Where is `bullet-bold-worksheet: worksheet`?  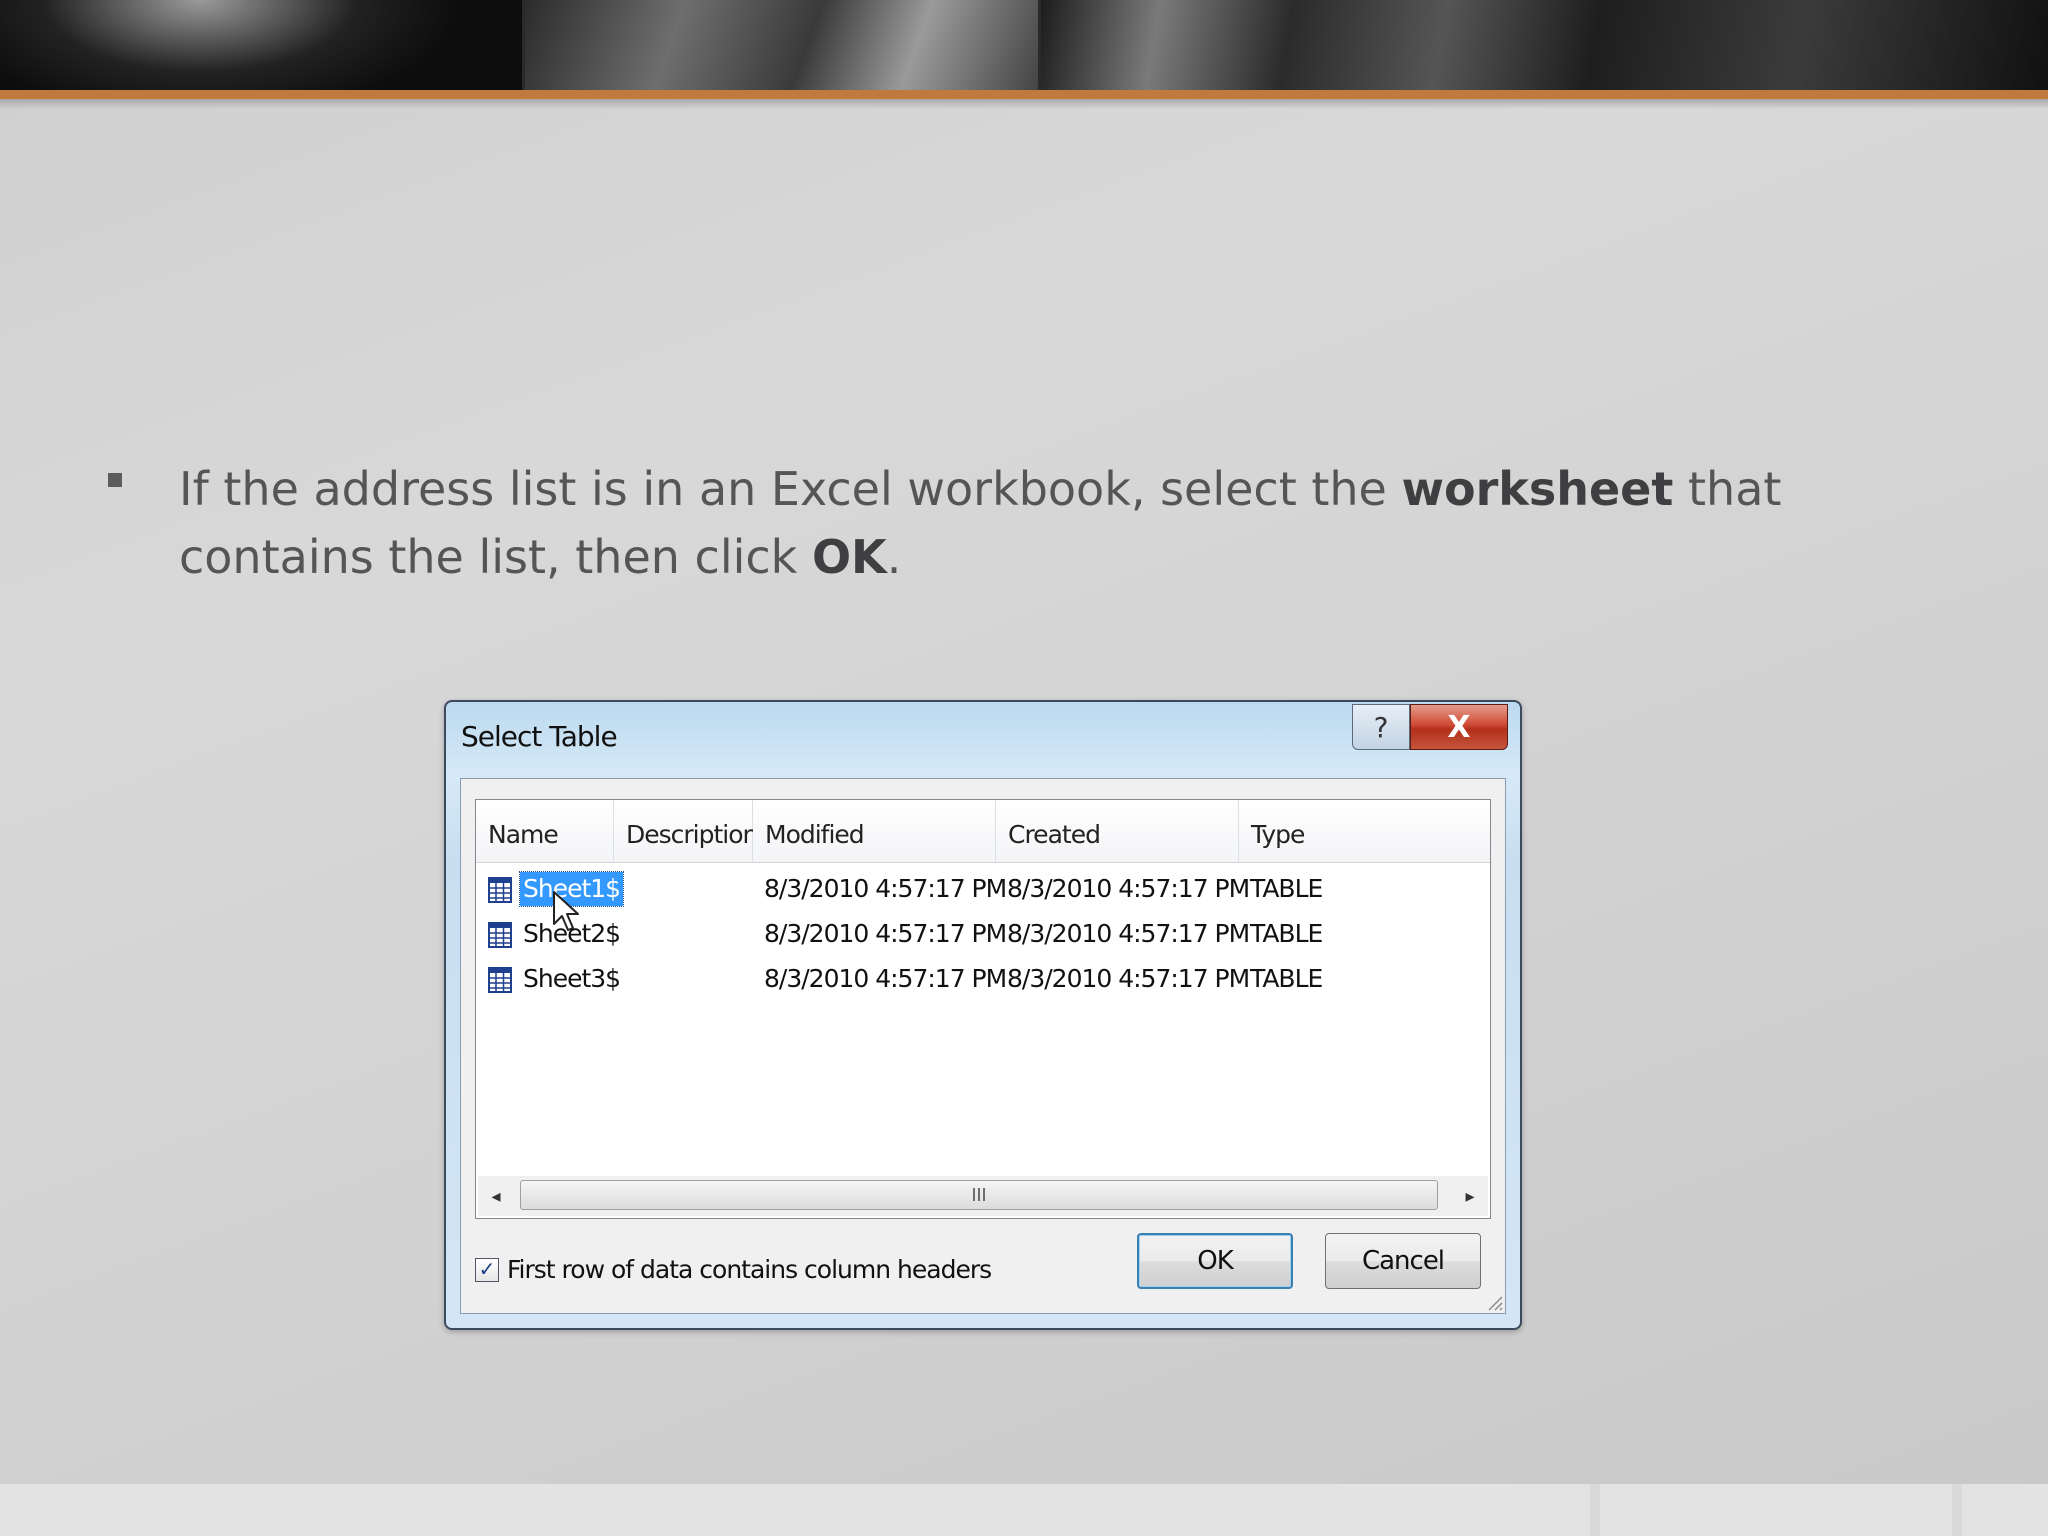 bullet-bold-worksheet: worksheet is located at coordinates (1537, 489).